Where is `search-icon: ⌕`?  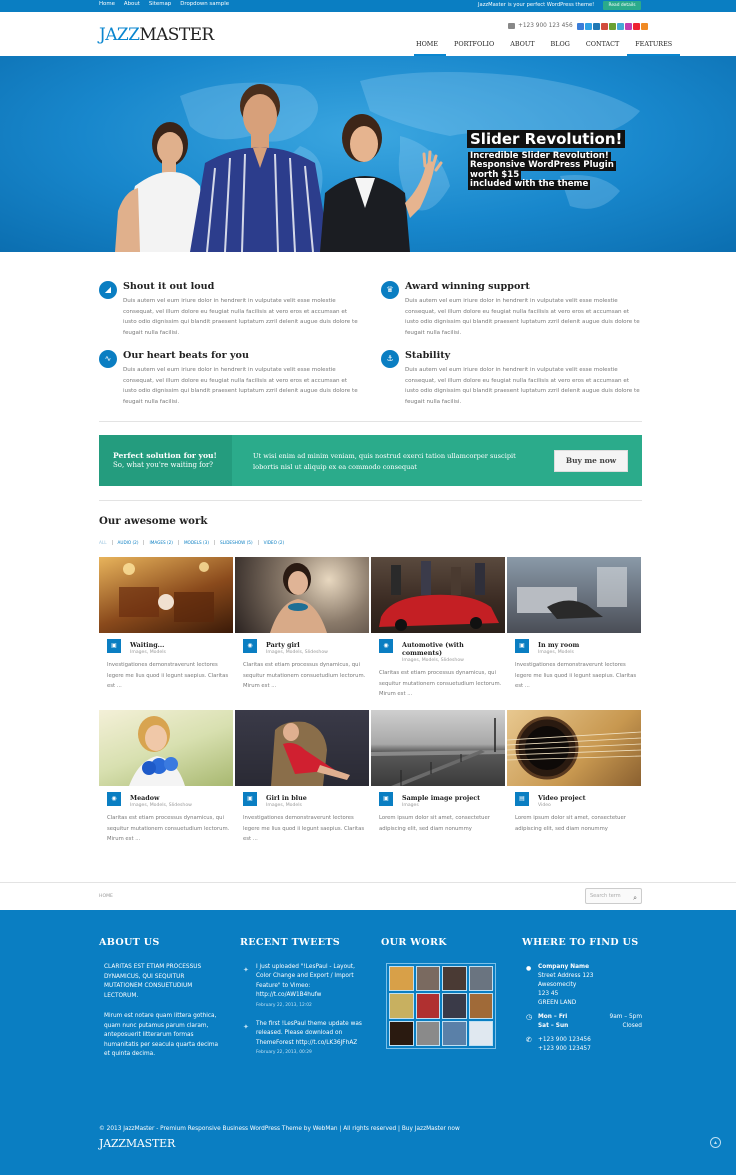 search-icon: ⌕ is located at coordinates (635, 898).